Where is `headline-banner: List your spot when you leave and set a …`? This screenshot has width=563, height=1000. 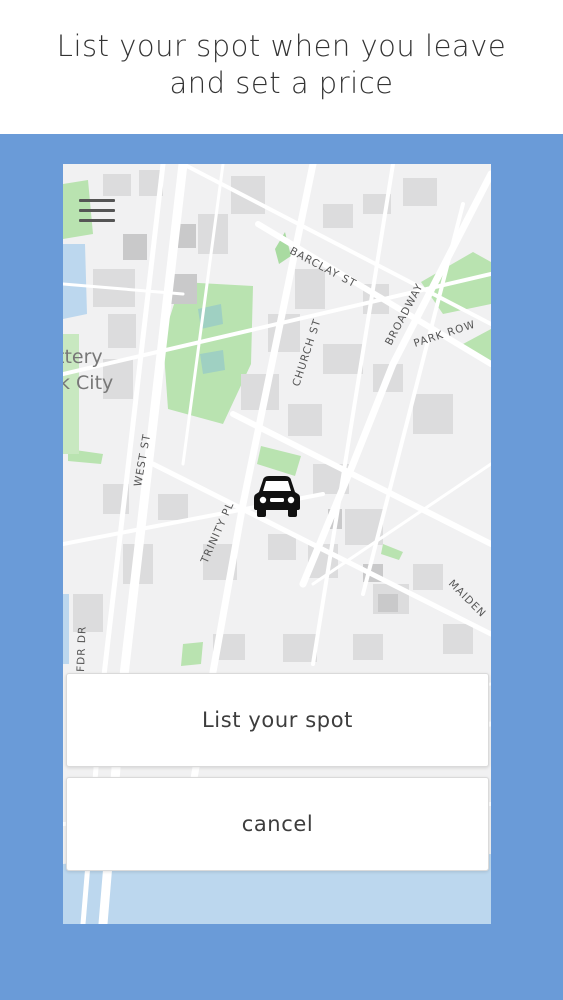 headline-banner: List your spot when you leave and set a … is located at coordinates (281, 67).